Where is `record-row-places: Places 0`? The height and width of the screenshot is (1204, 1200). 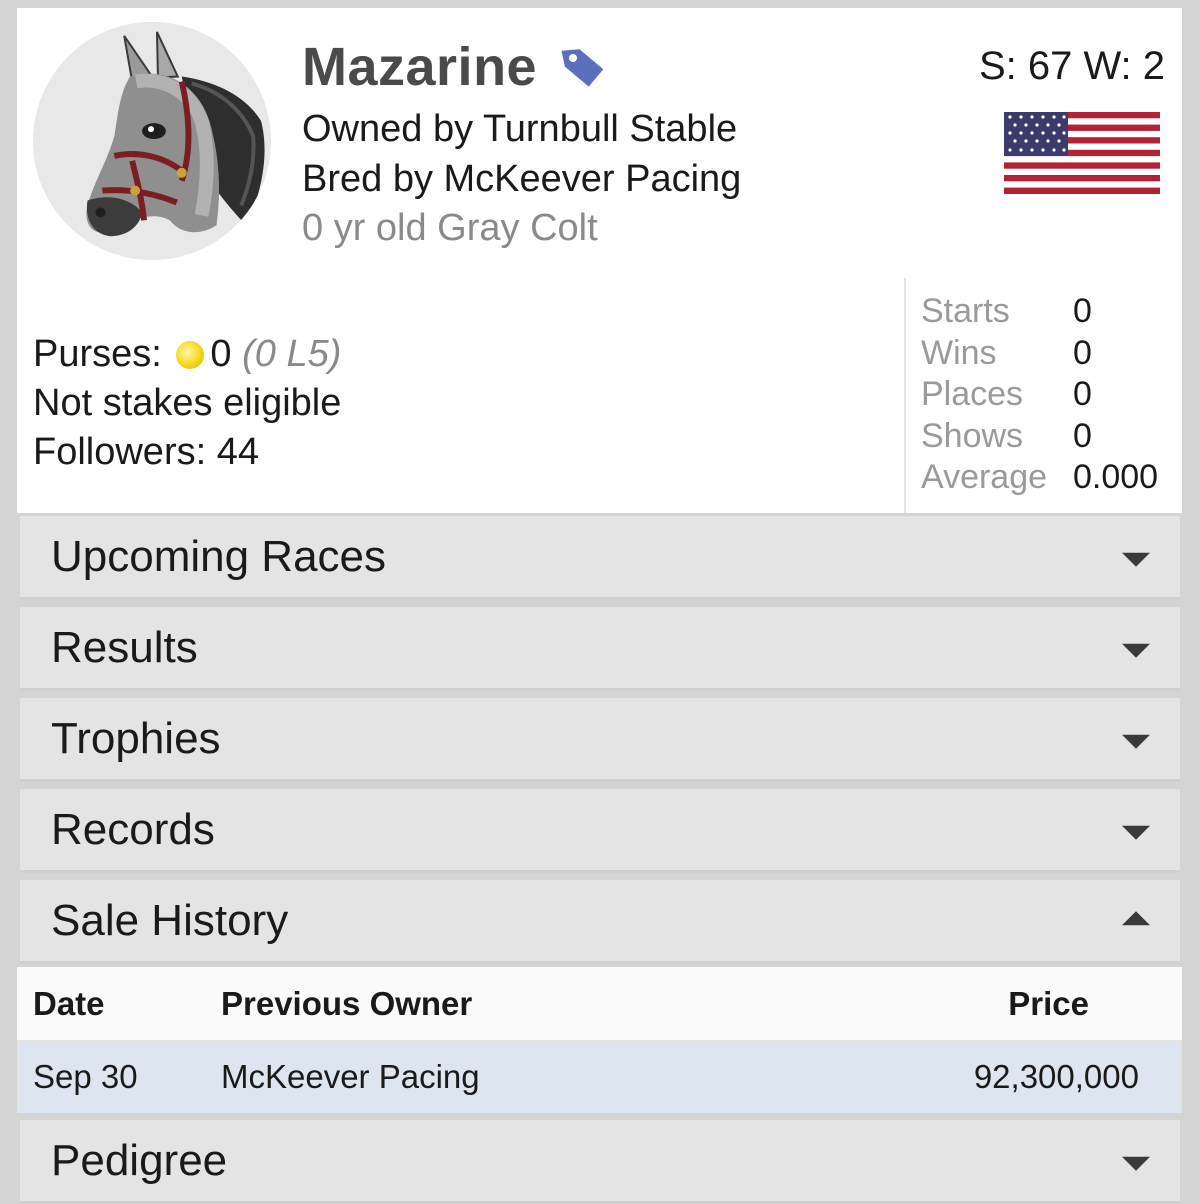 record-row-places: Places 0 is located at coordinates (1039, 395).